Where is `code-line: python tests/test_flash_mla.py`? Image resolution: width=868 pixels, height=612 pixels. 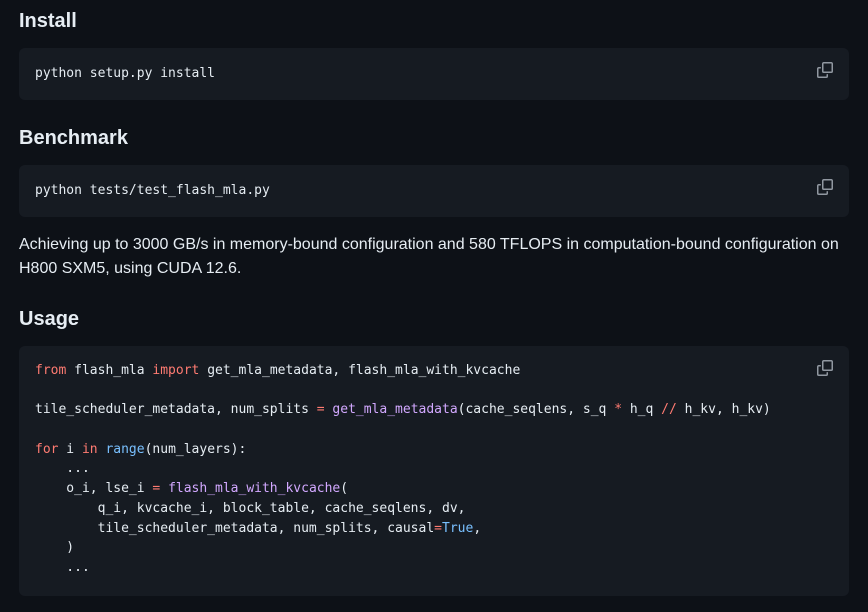 code-line: python tests/test_flash_mla.py is located at coordinates (152, 190).